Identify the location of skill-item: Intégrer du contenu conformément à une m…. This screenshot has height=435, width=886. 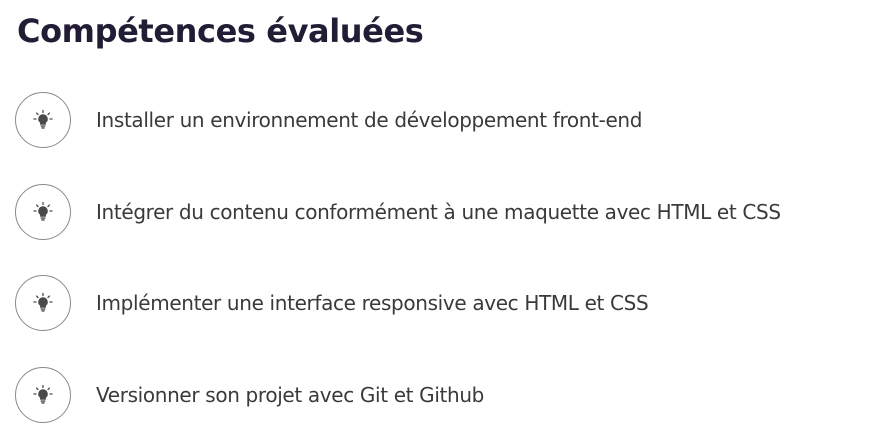
(398, 212).